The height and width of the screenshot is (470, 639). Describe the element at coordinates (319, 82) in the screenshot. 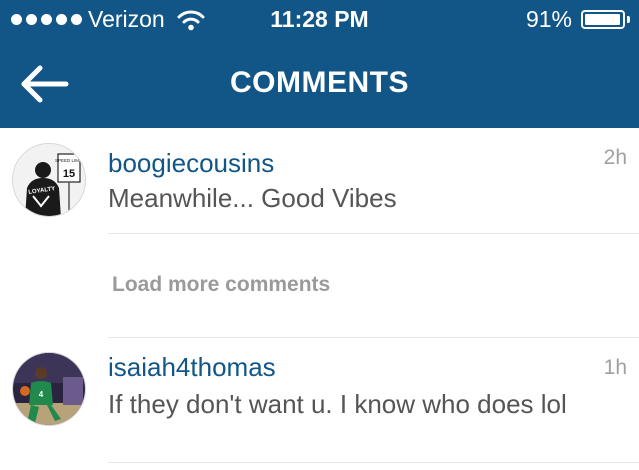

I see `page-title: COMMENTS` at that location.